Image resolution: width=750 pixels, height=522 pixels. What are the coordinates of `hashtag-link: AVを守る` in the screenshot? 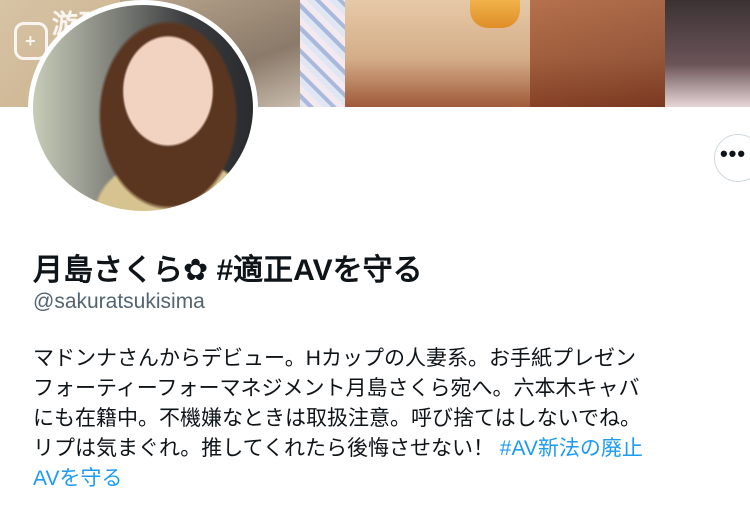 It's located at (77, 478).